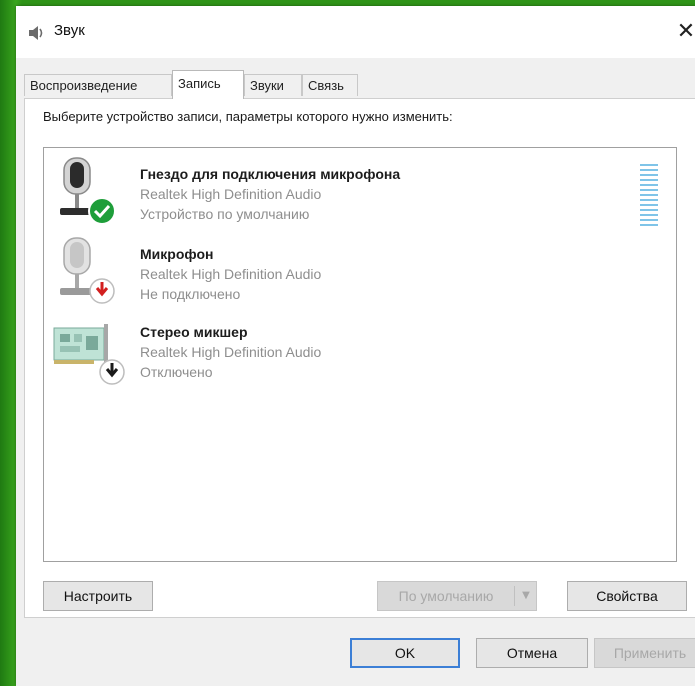 The height and width of the screenshot is (686, 695). I want to click on device-name: Микрофон, so click(177, 254).